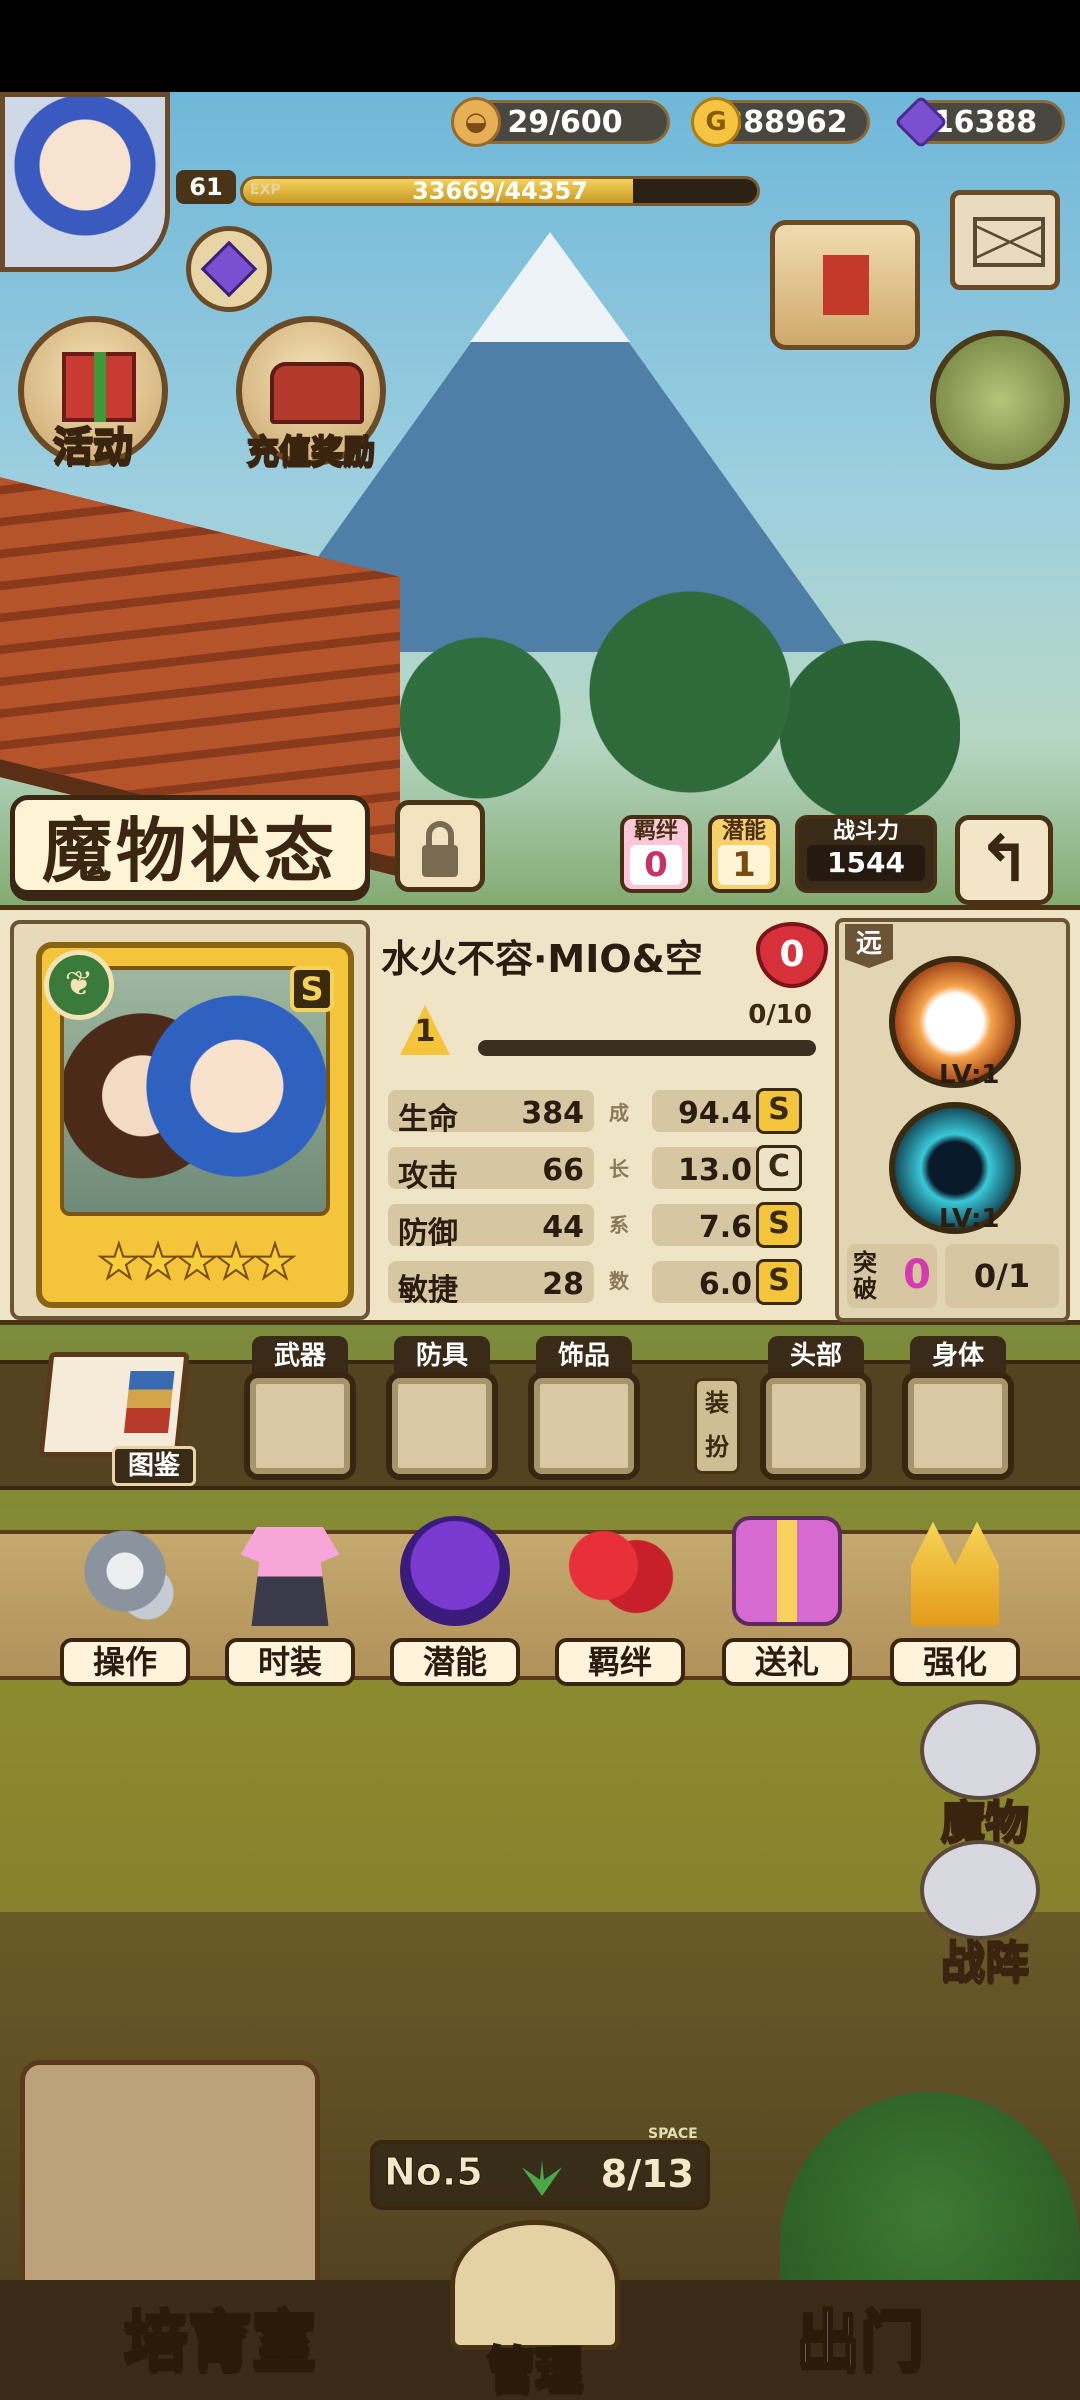 The width and height of the screenshot is (1080, 2400). Describe the element at coordinates (980, 1890) in the screenshot. I see `formation-nav-art` at that location.